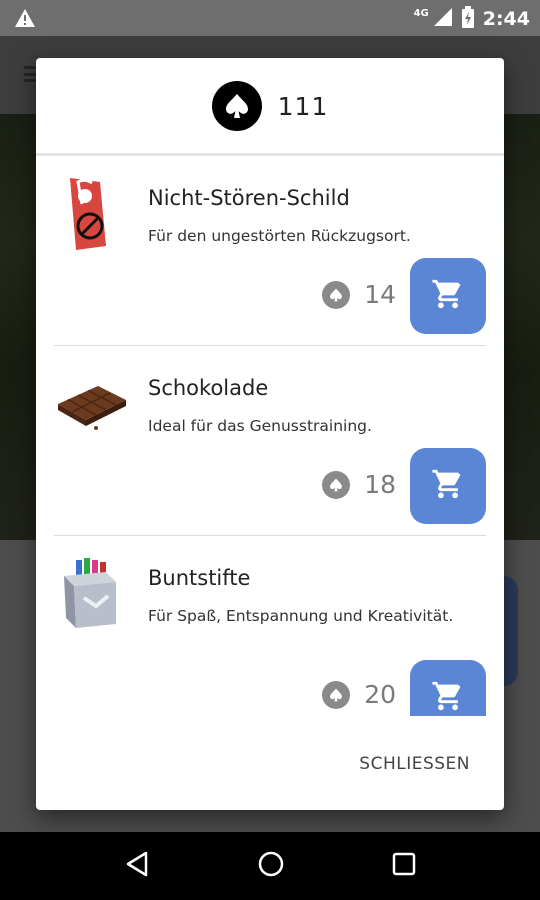 This screenshot has width=540, height=900. Describe the element at coordinates (137, 866) in the screenshot. I see `back-icon` at that location.